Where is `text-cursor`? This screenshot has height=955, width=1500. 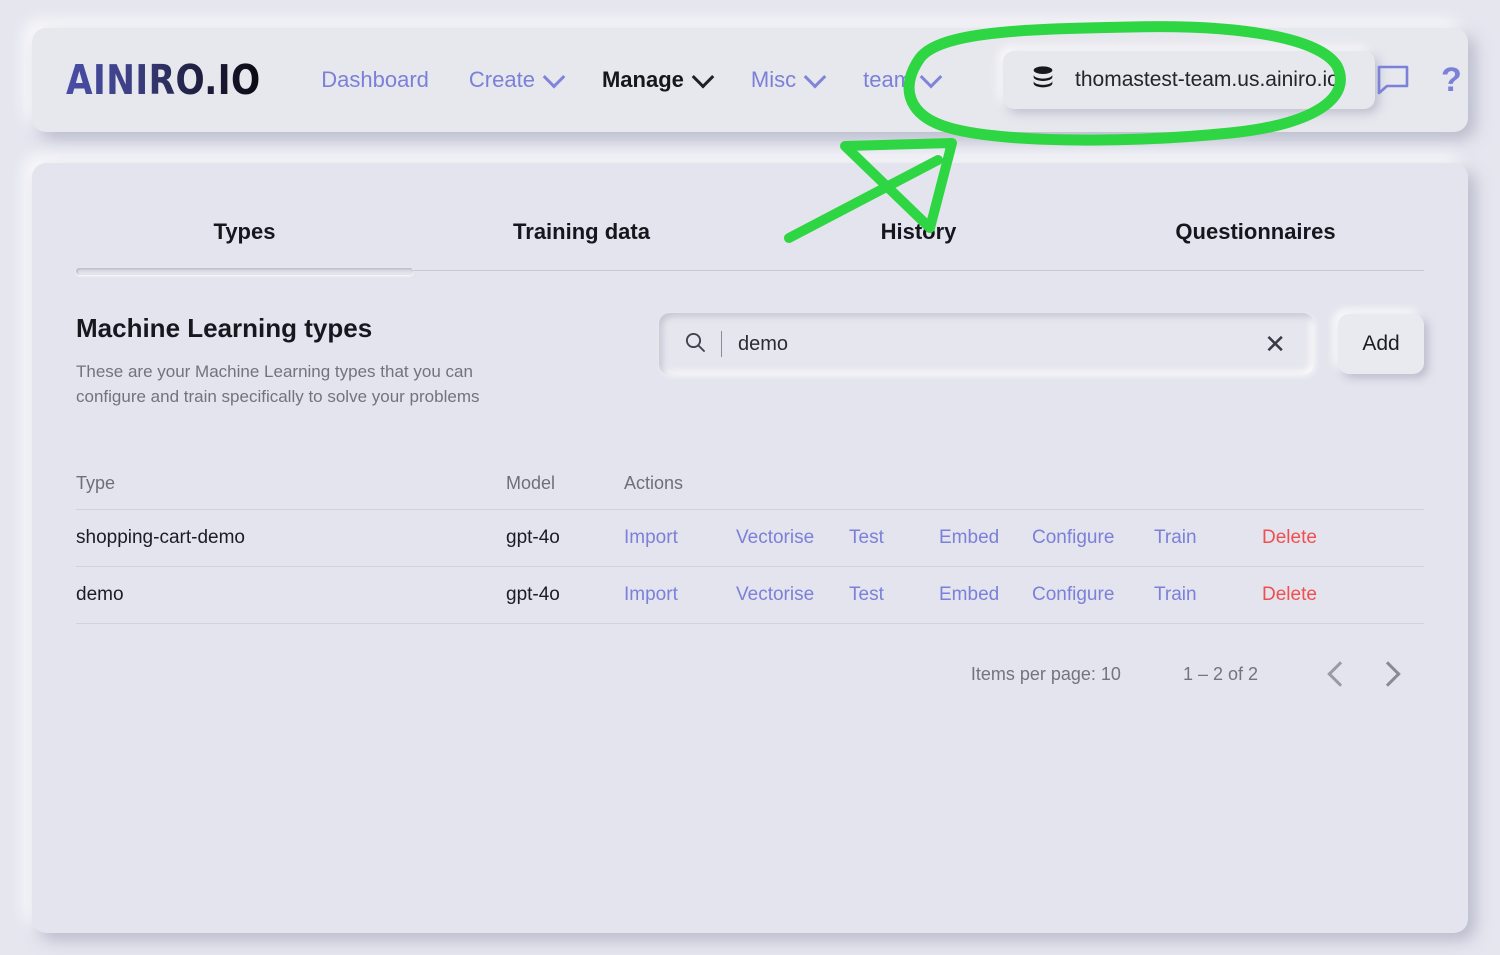 text-cursor is located at coordinates (721, 344).